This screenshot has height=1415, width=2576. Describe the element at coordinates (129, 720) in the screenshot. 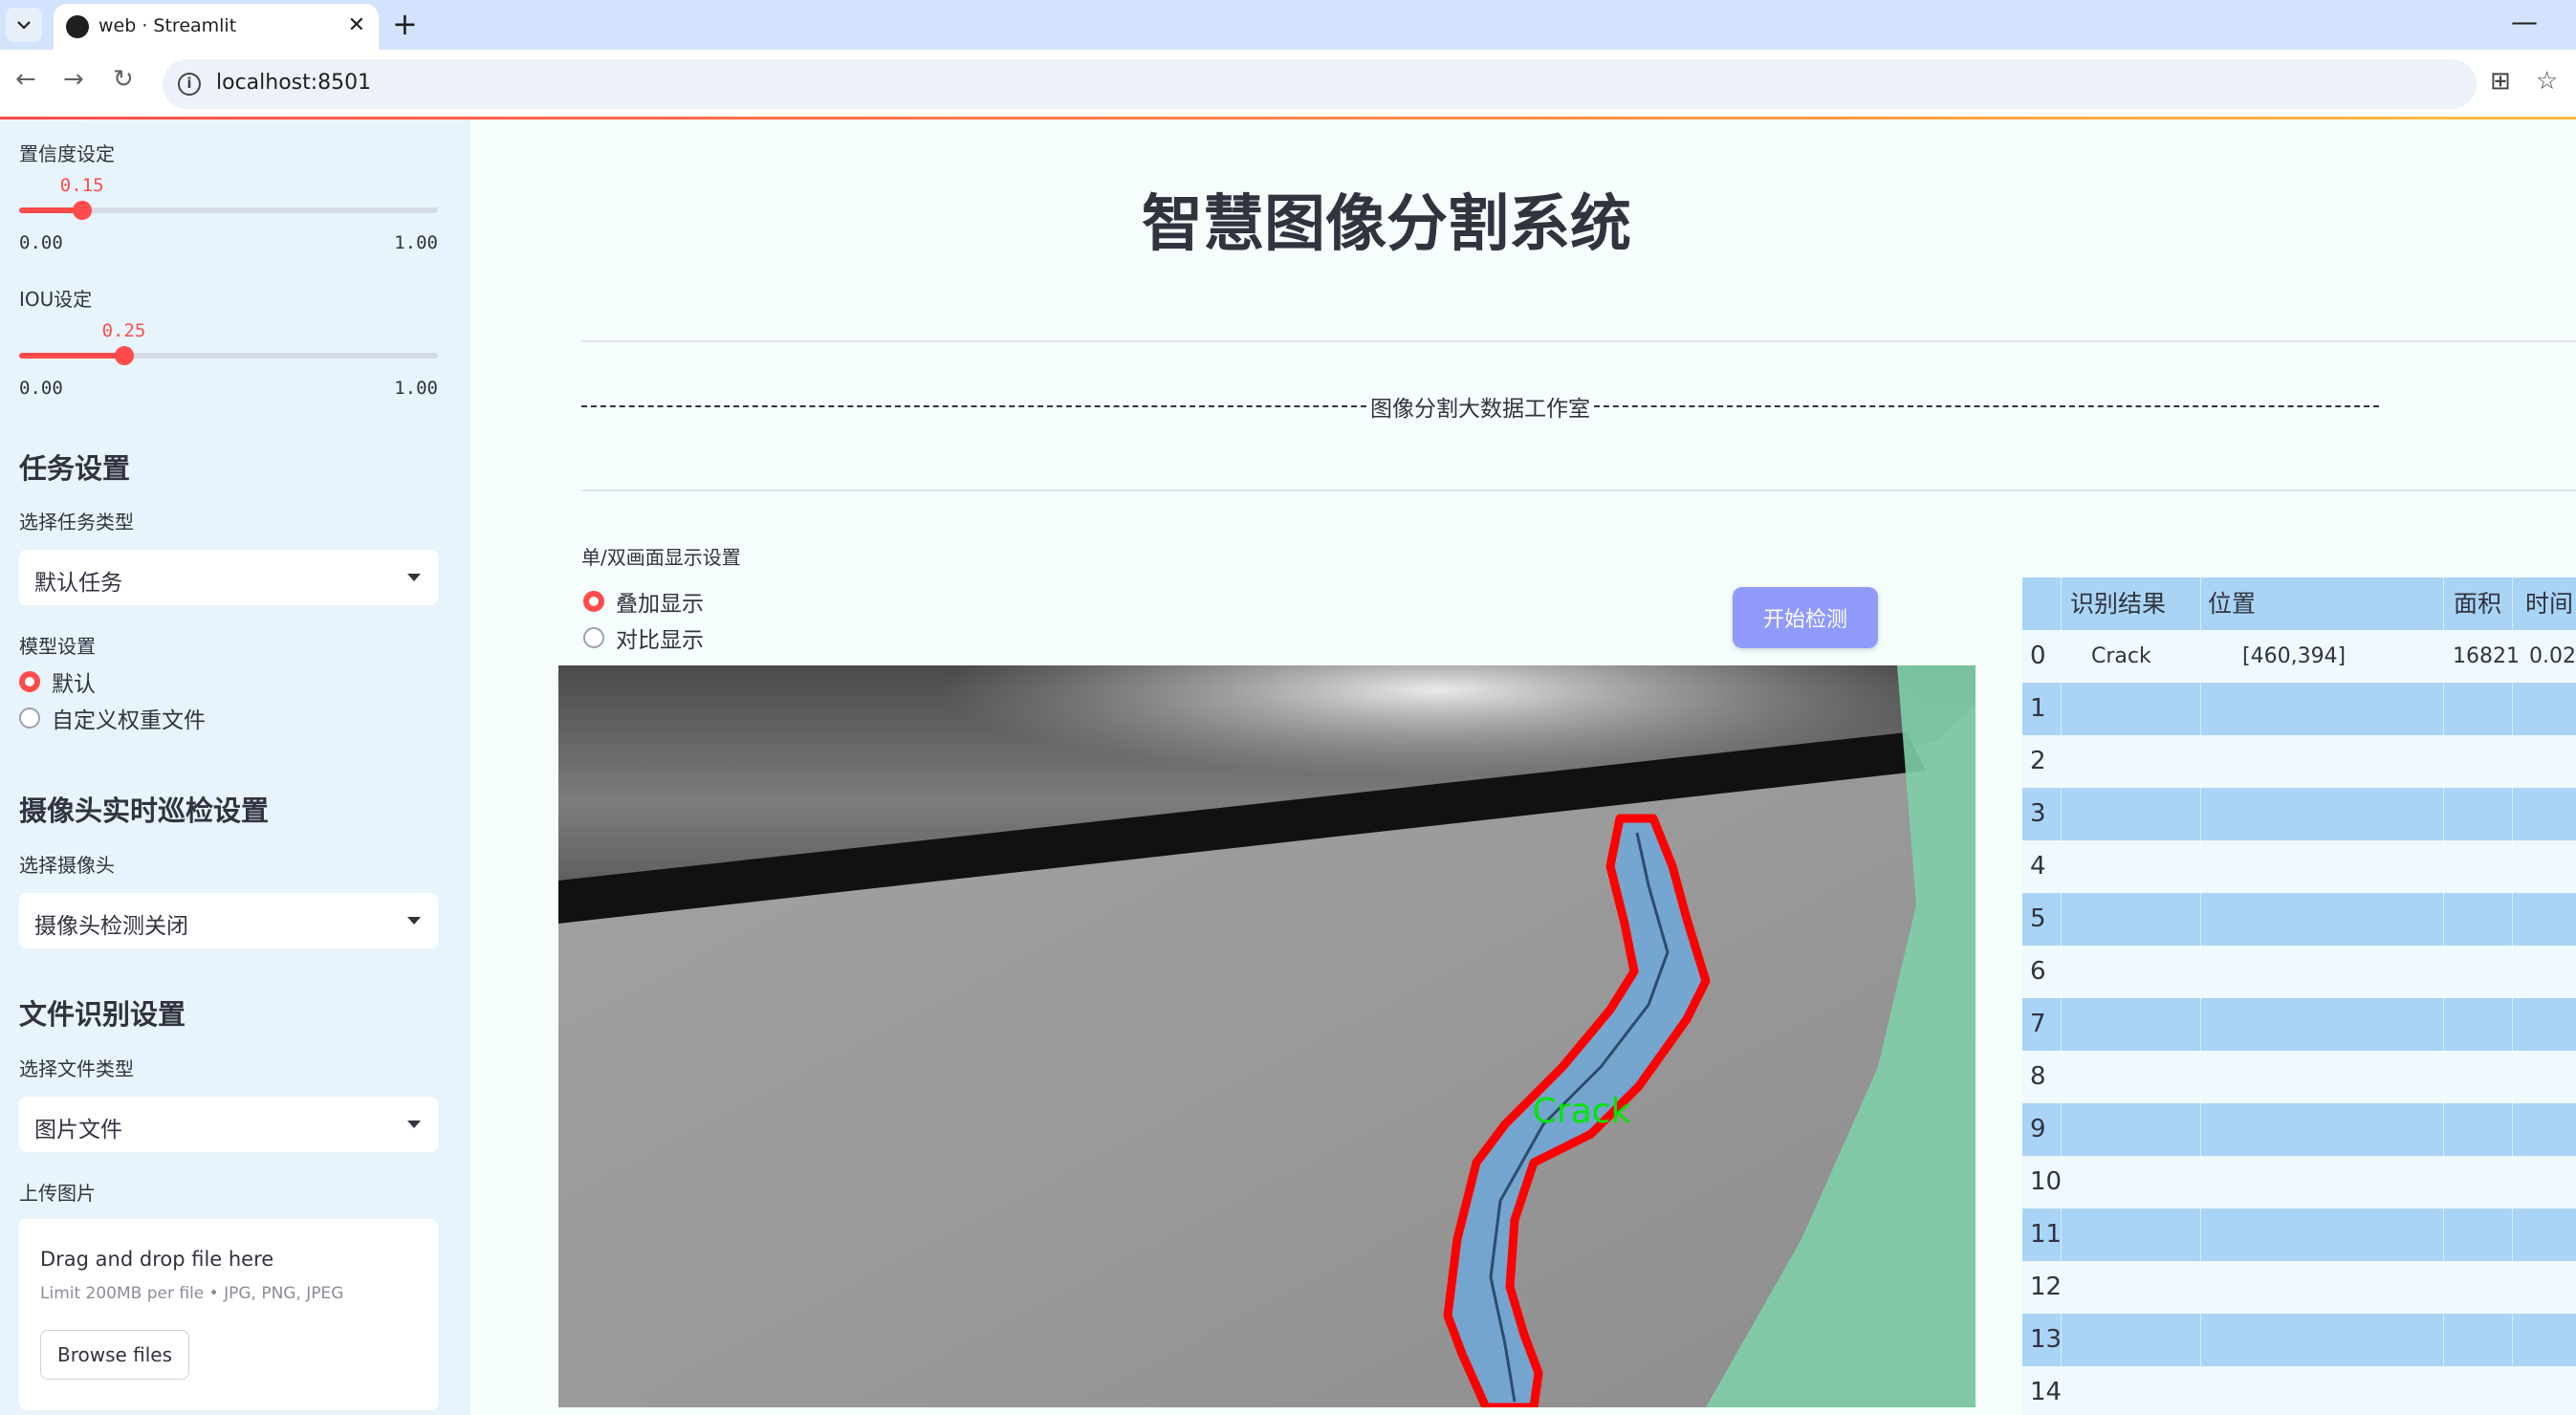

I see `model-option-label: 自定义权重文件` at that location.